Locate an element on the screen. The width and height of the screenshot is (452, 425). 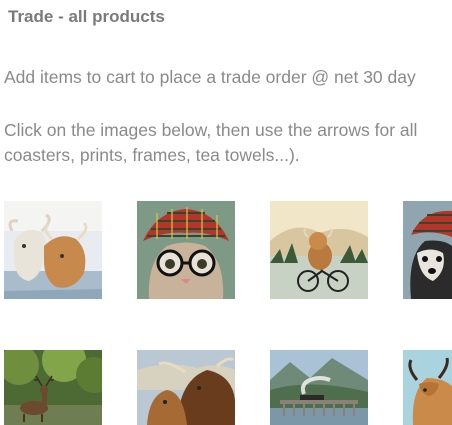
product-thumbnail-stag is located at coordinates (53, 387).